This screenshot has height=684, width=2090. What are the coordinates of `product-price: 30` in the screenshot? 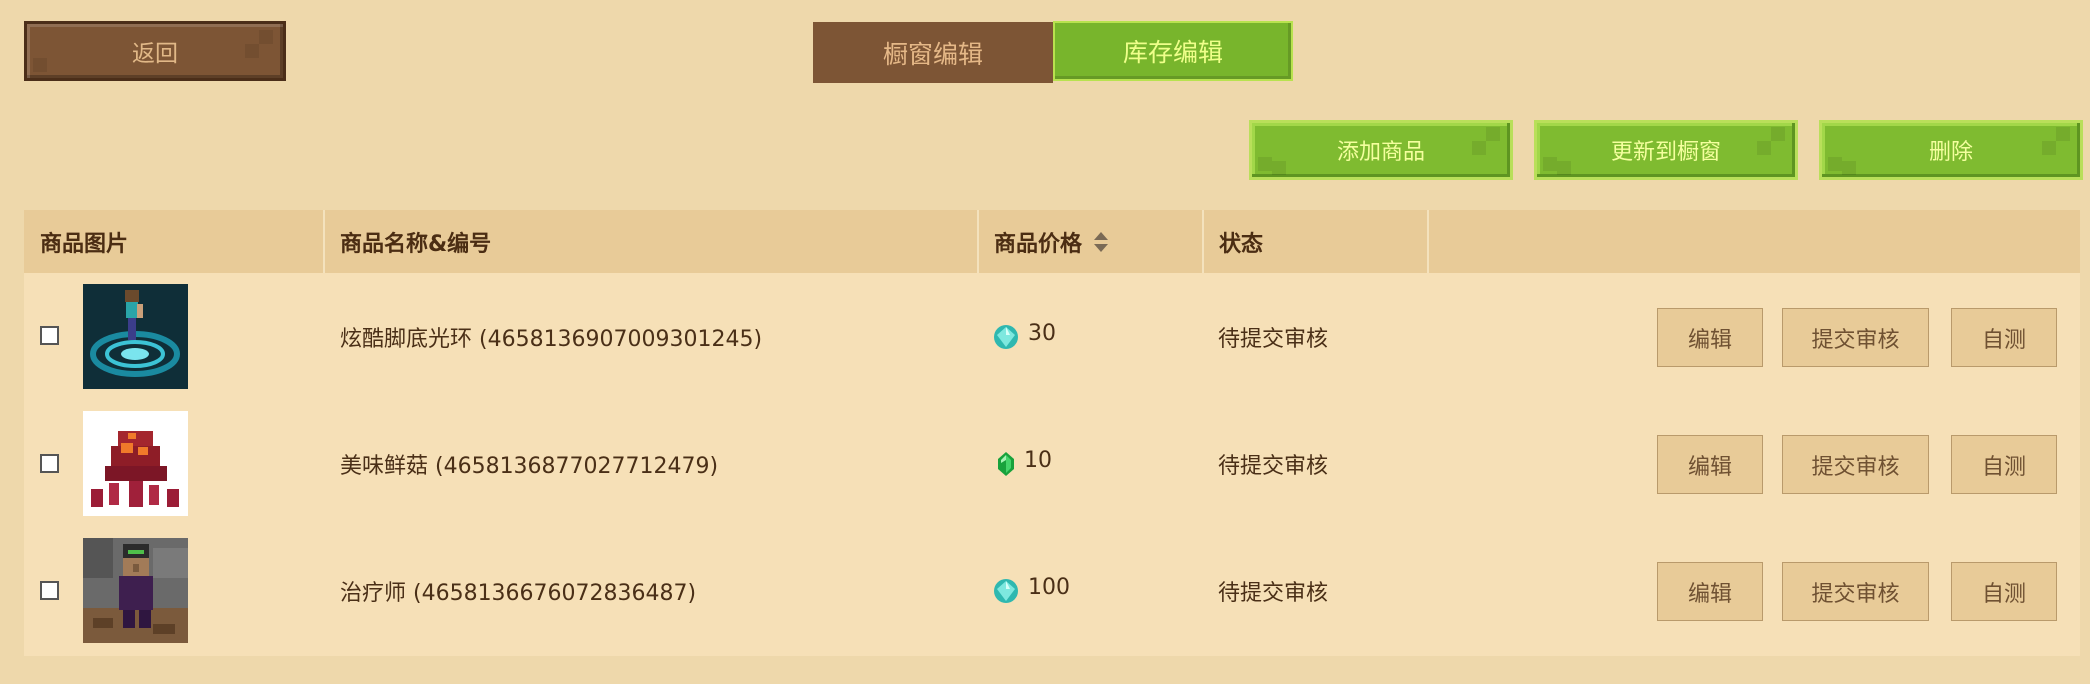 It's located at (1042, 333).